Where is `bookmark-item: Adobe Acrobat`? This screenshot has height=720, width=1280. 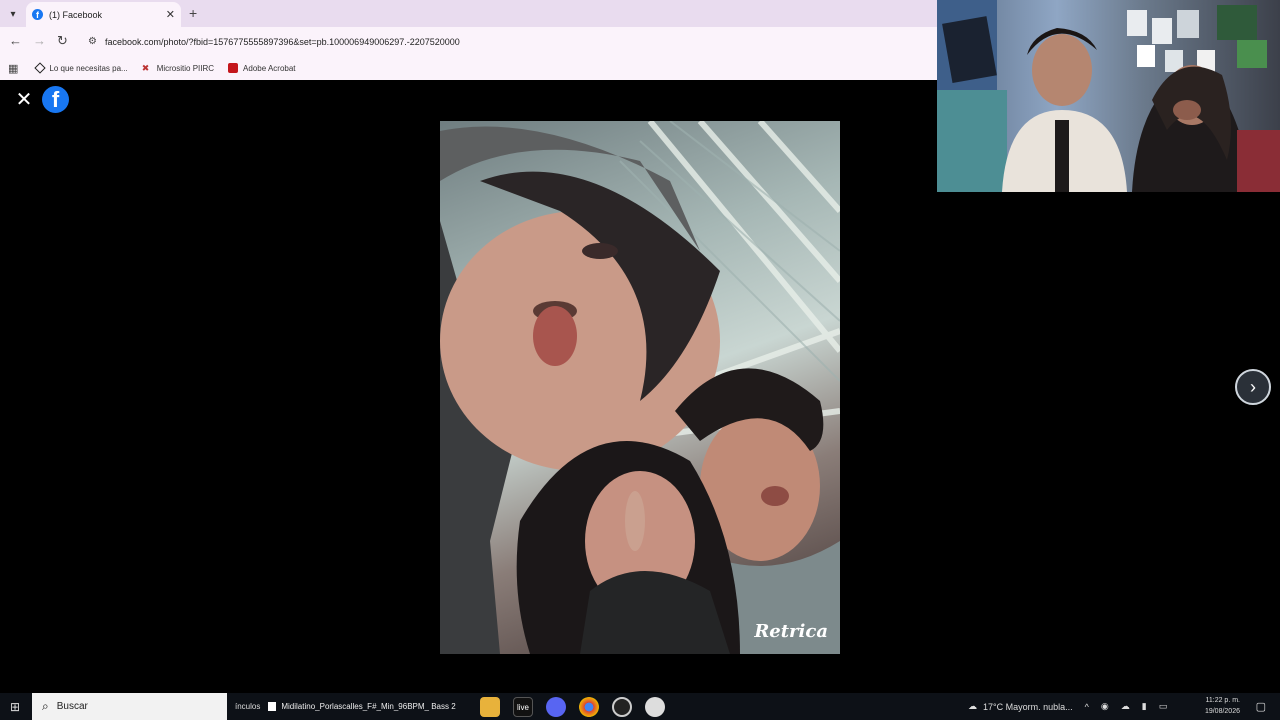 bookmark-item: Adobe Acrobat is located at coordinates (262, 68).